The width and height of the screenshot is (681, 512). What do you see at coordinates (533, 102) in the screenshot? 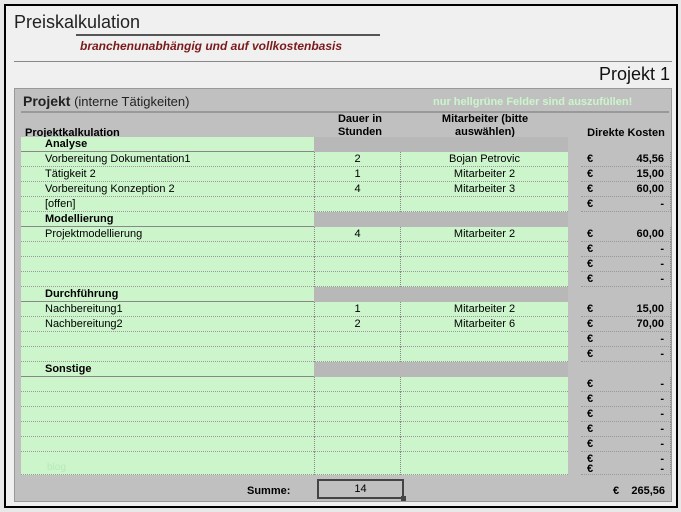
I see `fill-hint: nur hellgrüne Felder sind auszufüllen!` at bounding box center [533, 102].